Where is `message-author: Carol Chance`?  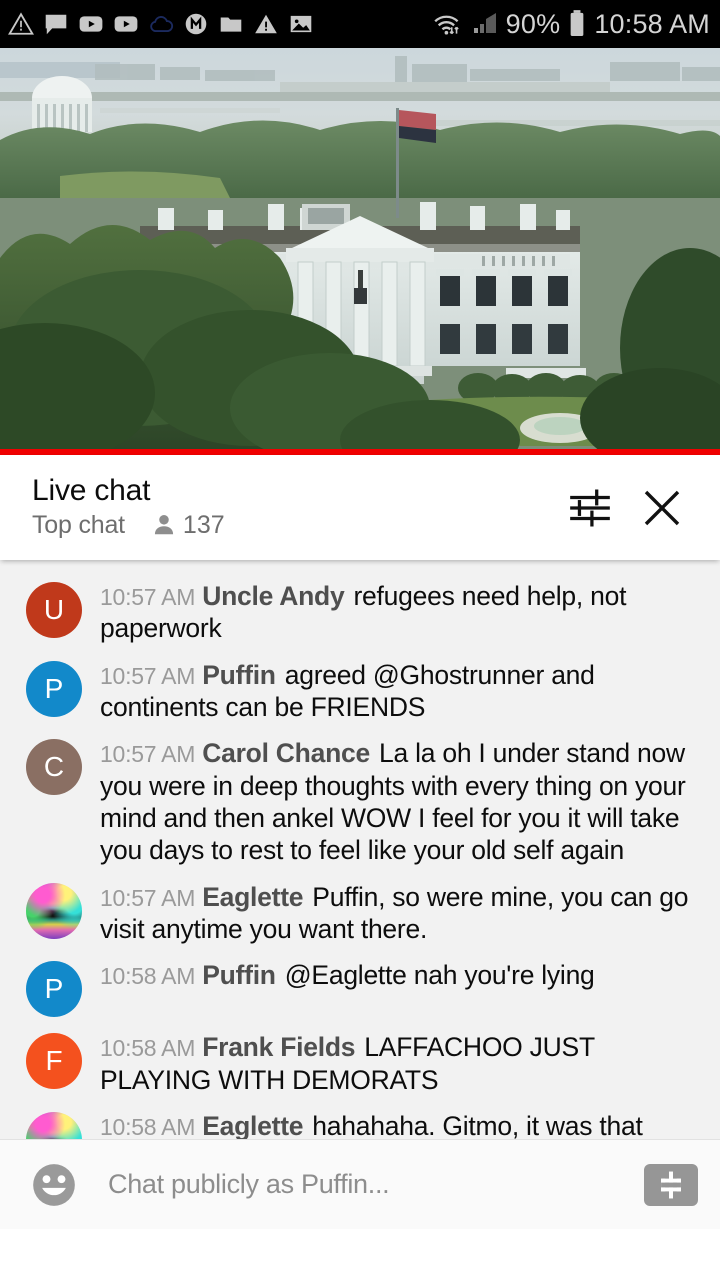
message-author: Carol Chance is located at coordinates (286, 753).